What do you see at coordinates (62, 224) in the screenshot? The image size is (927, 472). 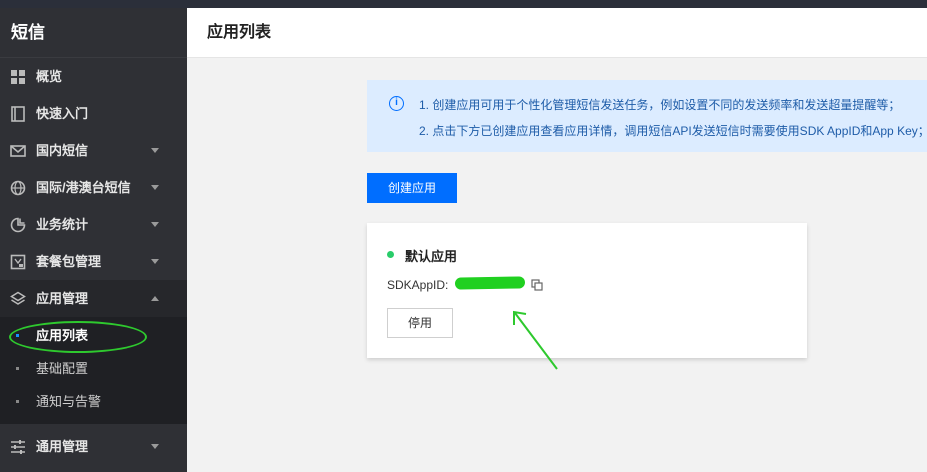 I see `sidebar-item-label: 业务统计` at bounding box center [62, 224].